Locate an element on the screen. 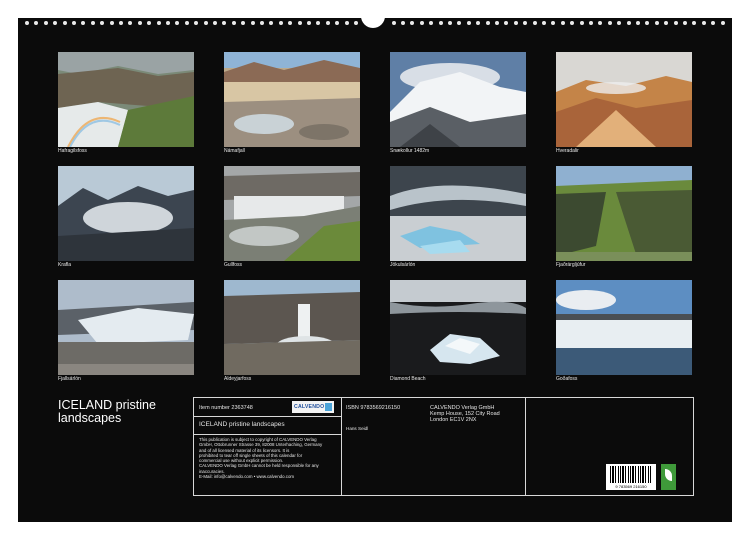  photo-diamond-beach is located at coordinates (458, 327).